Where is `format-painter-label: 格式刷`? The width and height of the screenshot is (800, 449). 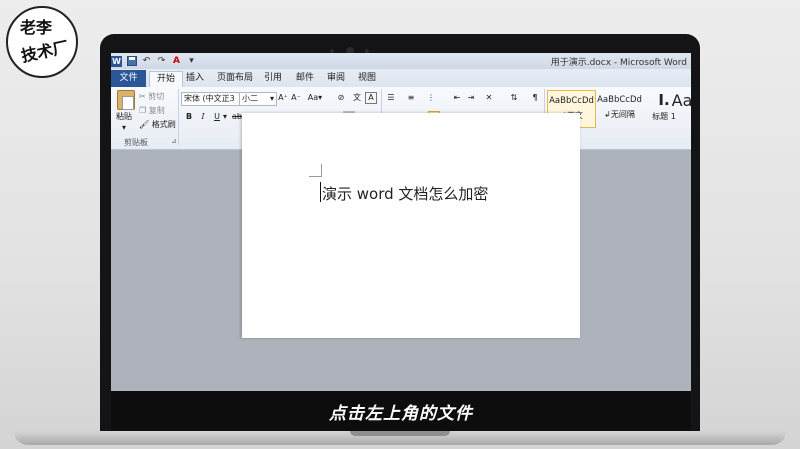 format-painter-label: 格式刷 is located at coordinates (163, 124).